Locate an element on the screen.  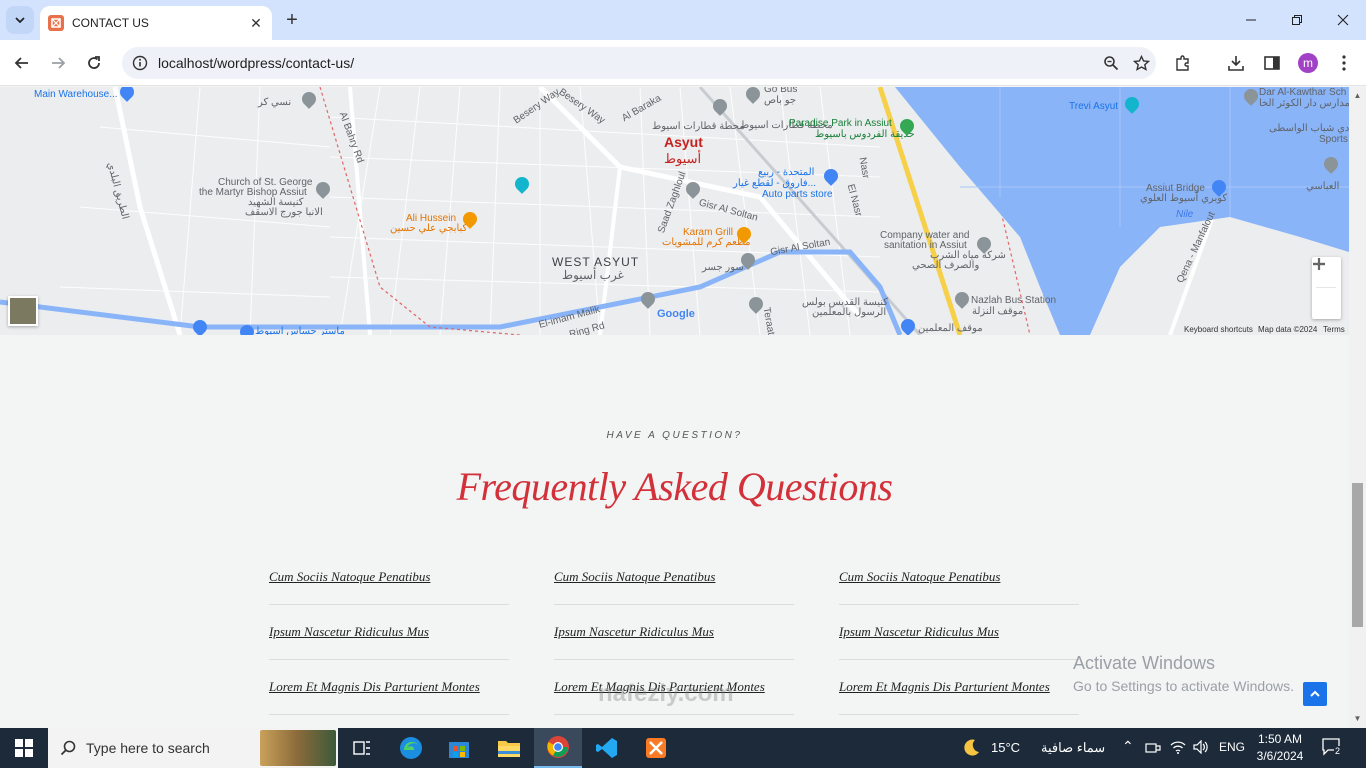
task-view-button is located at coordinates (362, 748).